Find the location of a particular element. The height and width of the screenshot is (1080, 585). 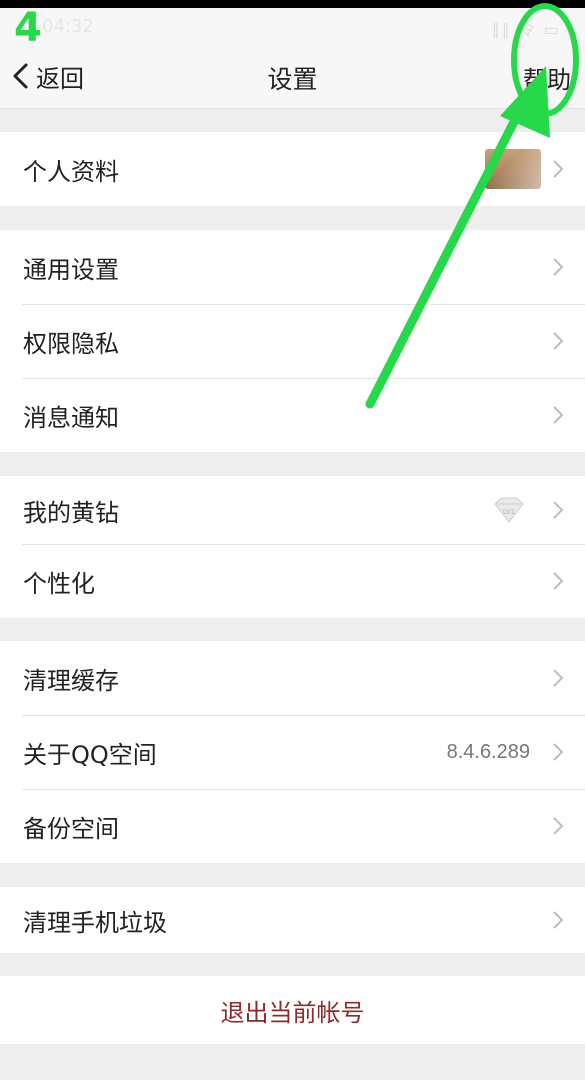

step-number: 4 is located at coordinates (28, 28).